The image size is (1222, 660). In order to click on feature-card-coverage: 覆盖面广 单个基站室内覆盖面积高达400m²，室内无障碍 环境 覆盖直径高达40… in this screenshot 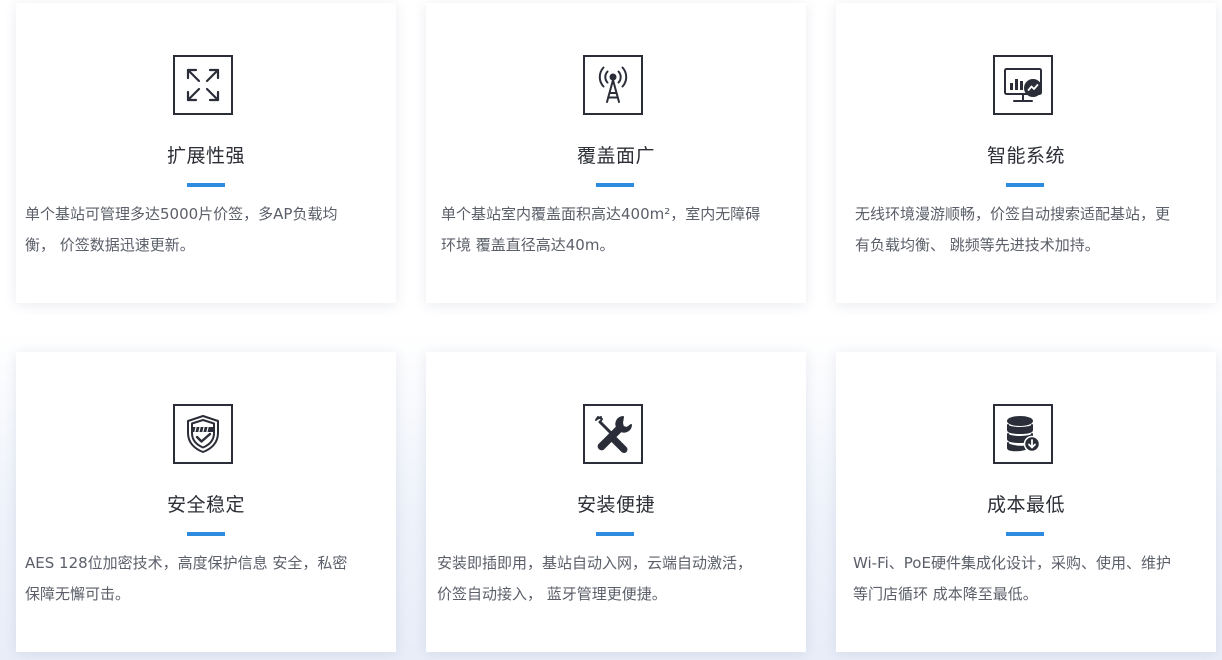, I will do `click(616, 153)`.